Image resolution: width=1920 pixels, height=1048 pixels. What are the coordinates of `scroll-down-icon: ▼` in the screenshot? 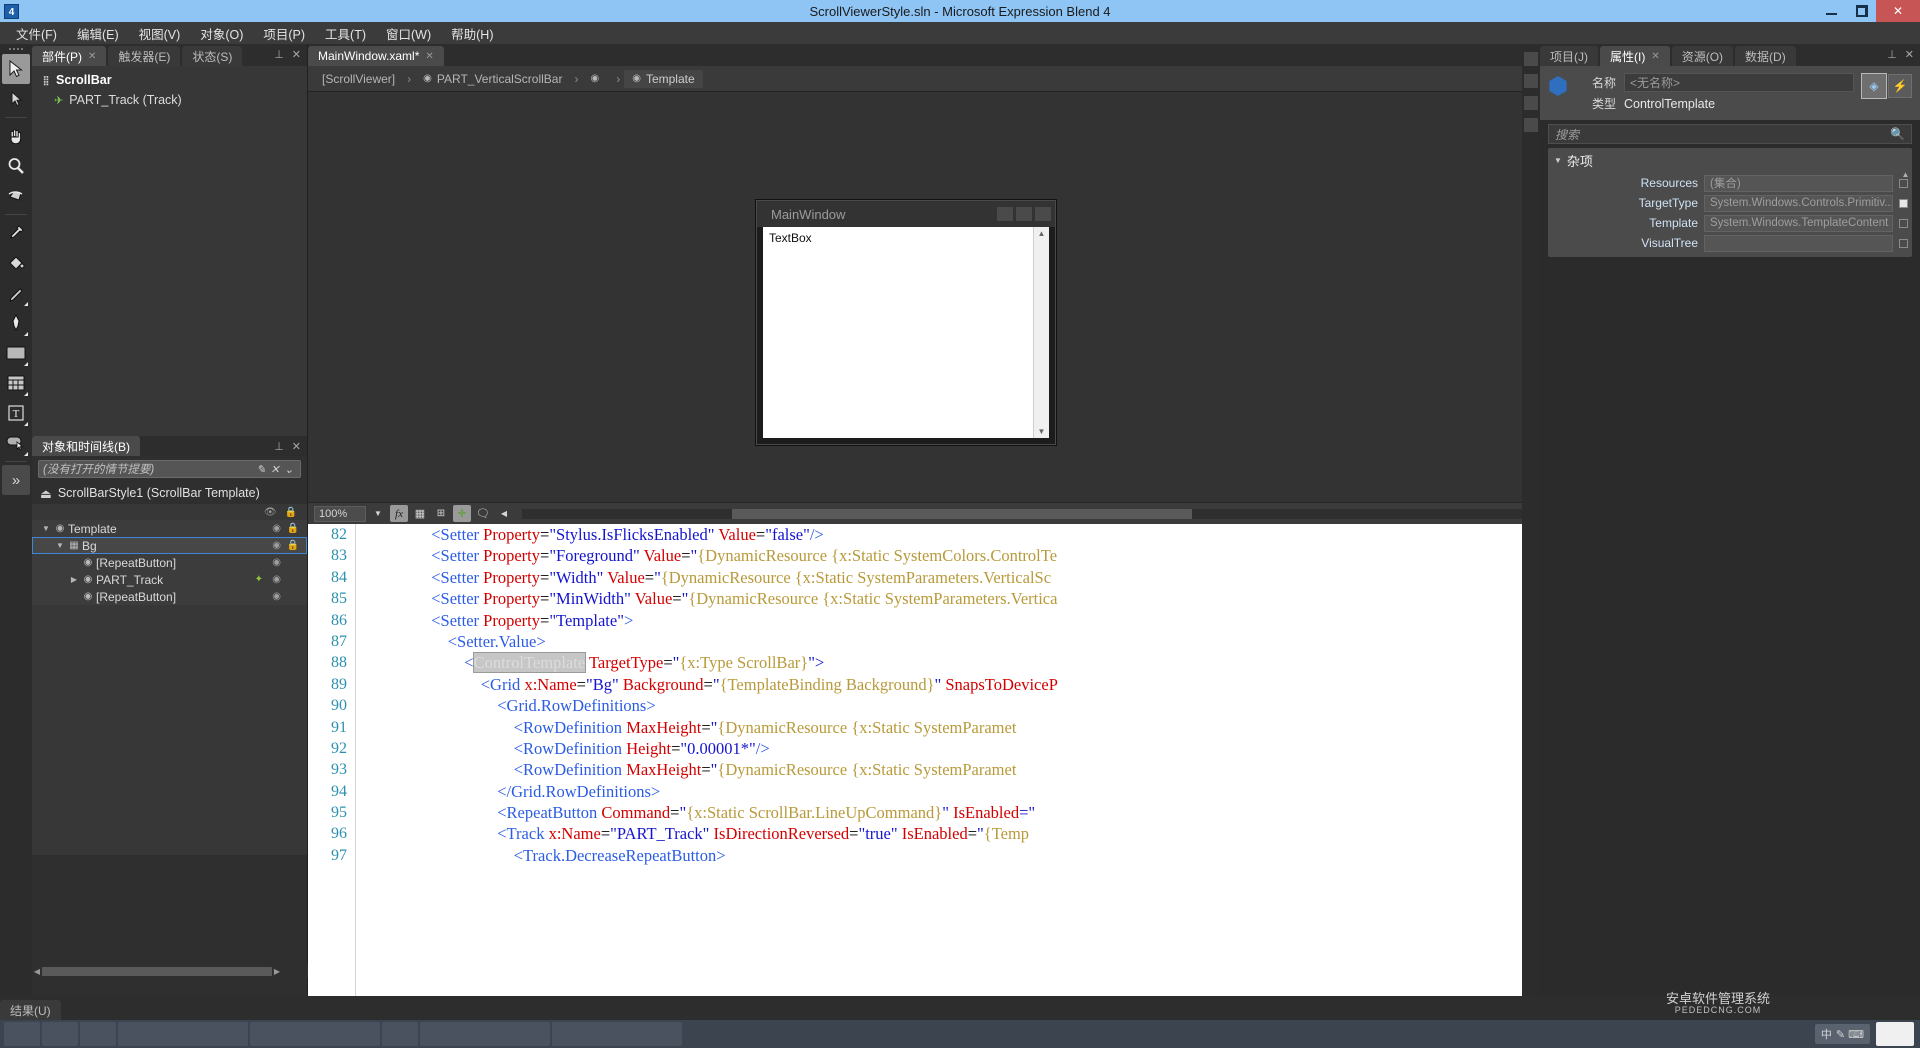 It's located at (1042, 431).